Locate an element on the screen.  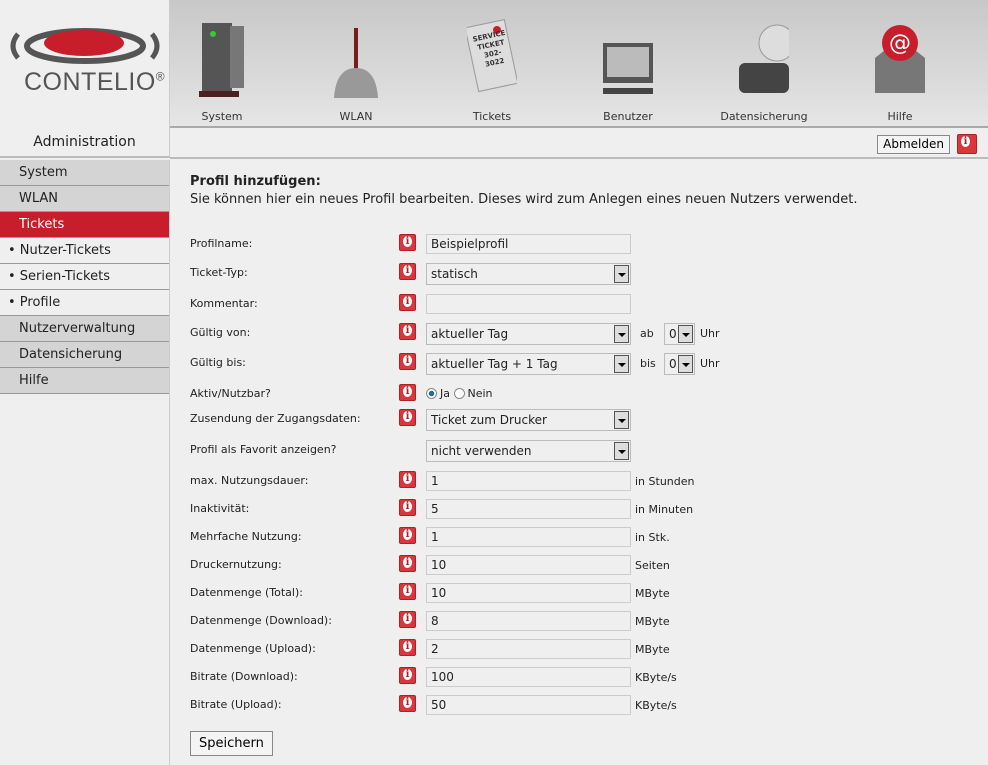
radio-nein is located at coordinates (459, 393).